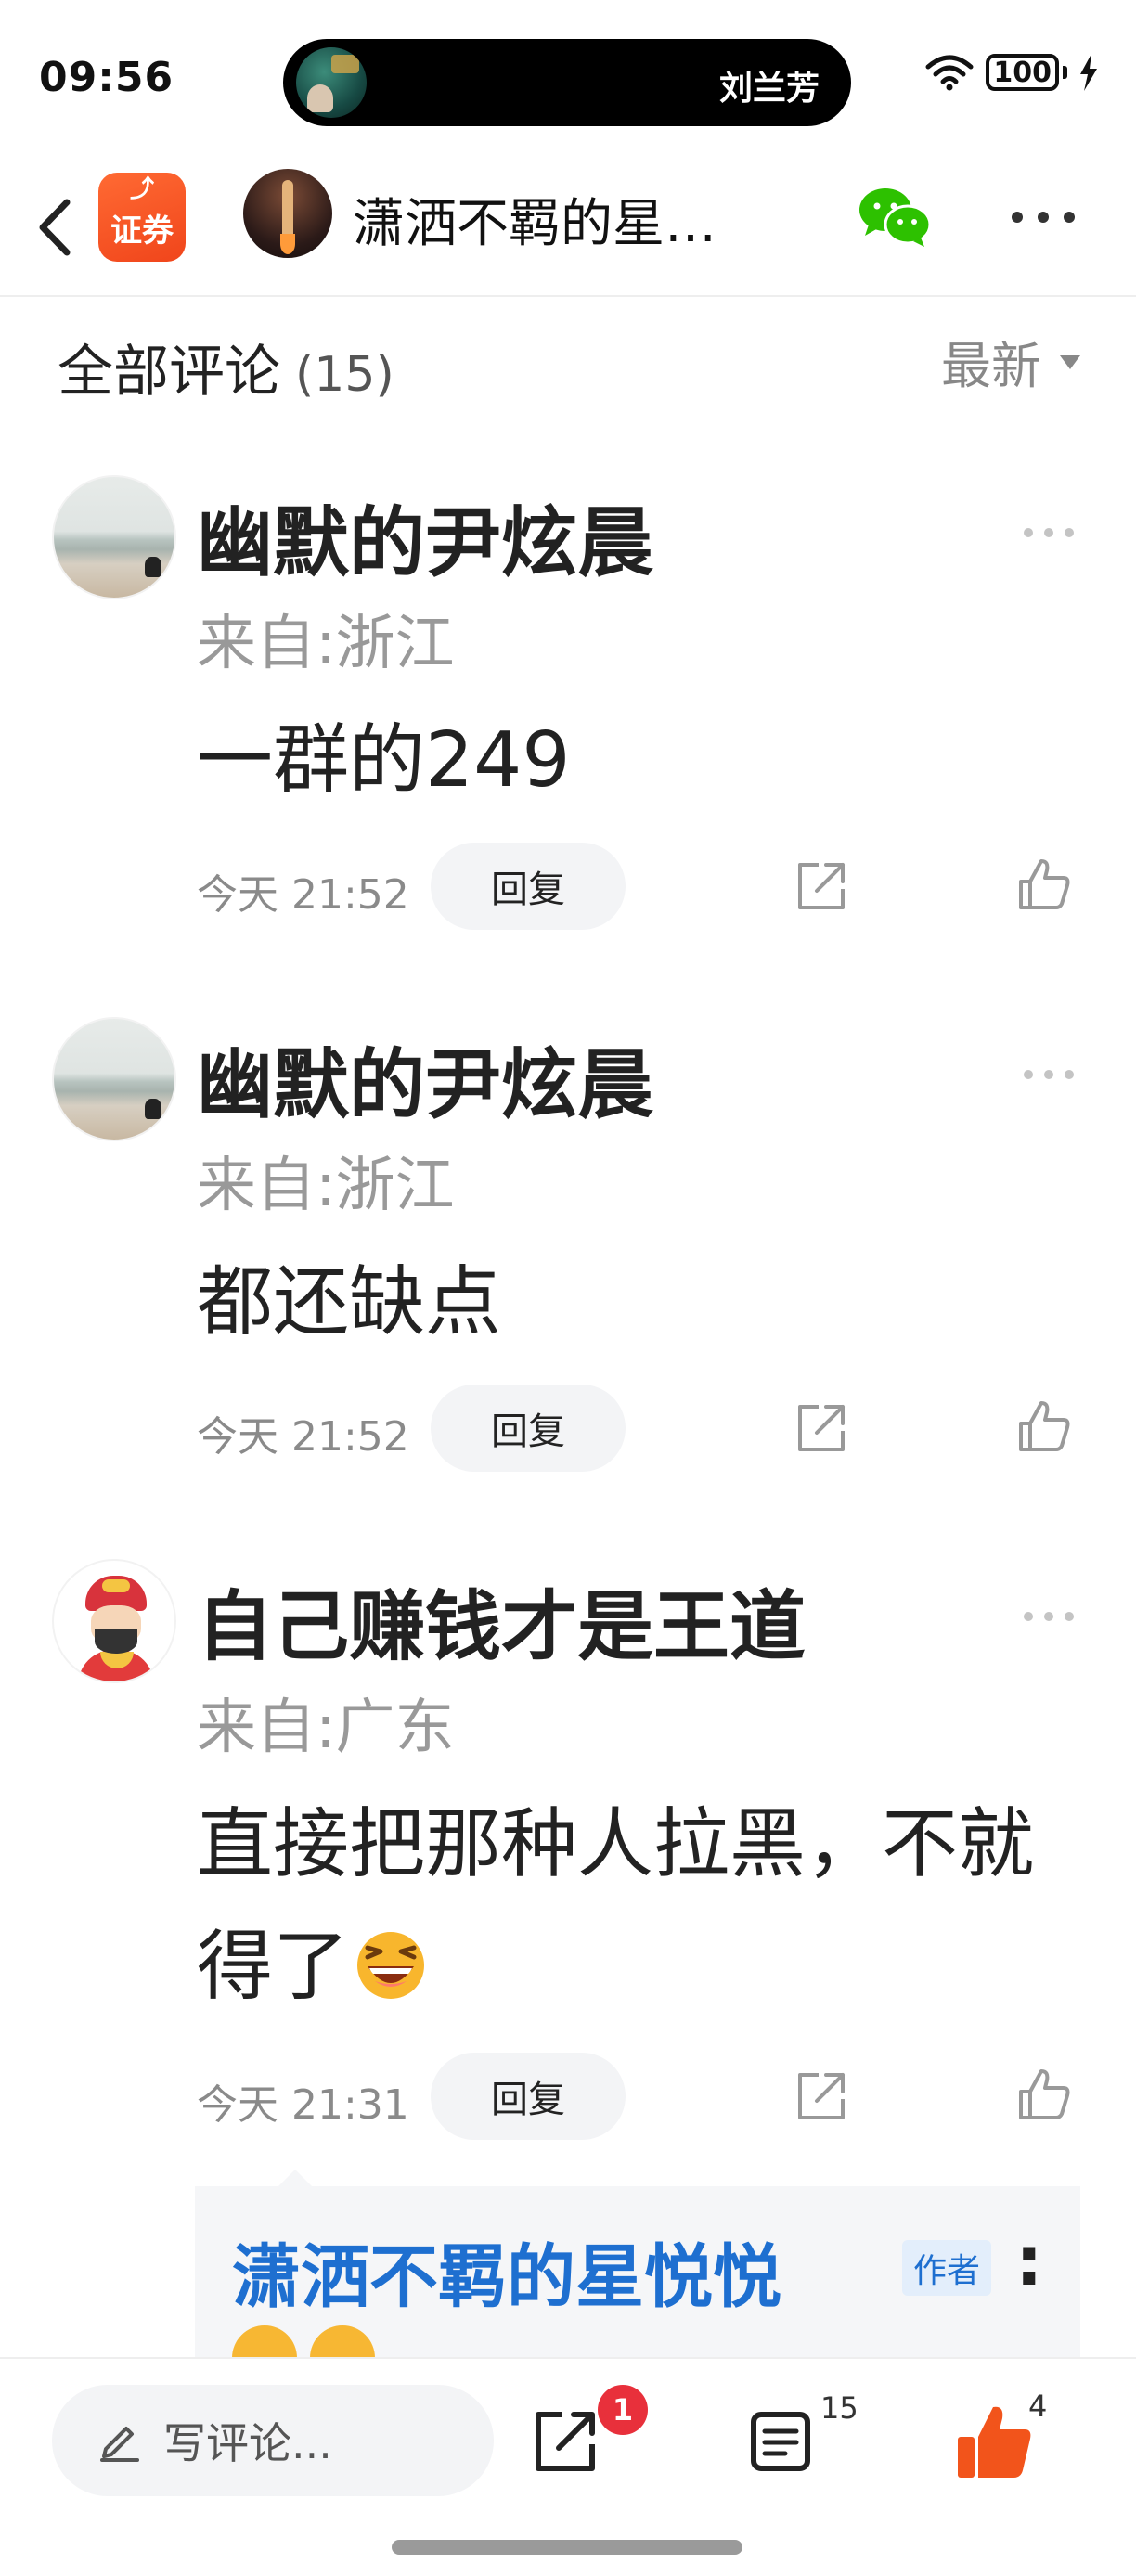  I want to click on status-icons: 100, so click(1011, 72).